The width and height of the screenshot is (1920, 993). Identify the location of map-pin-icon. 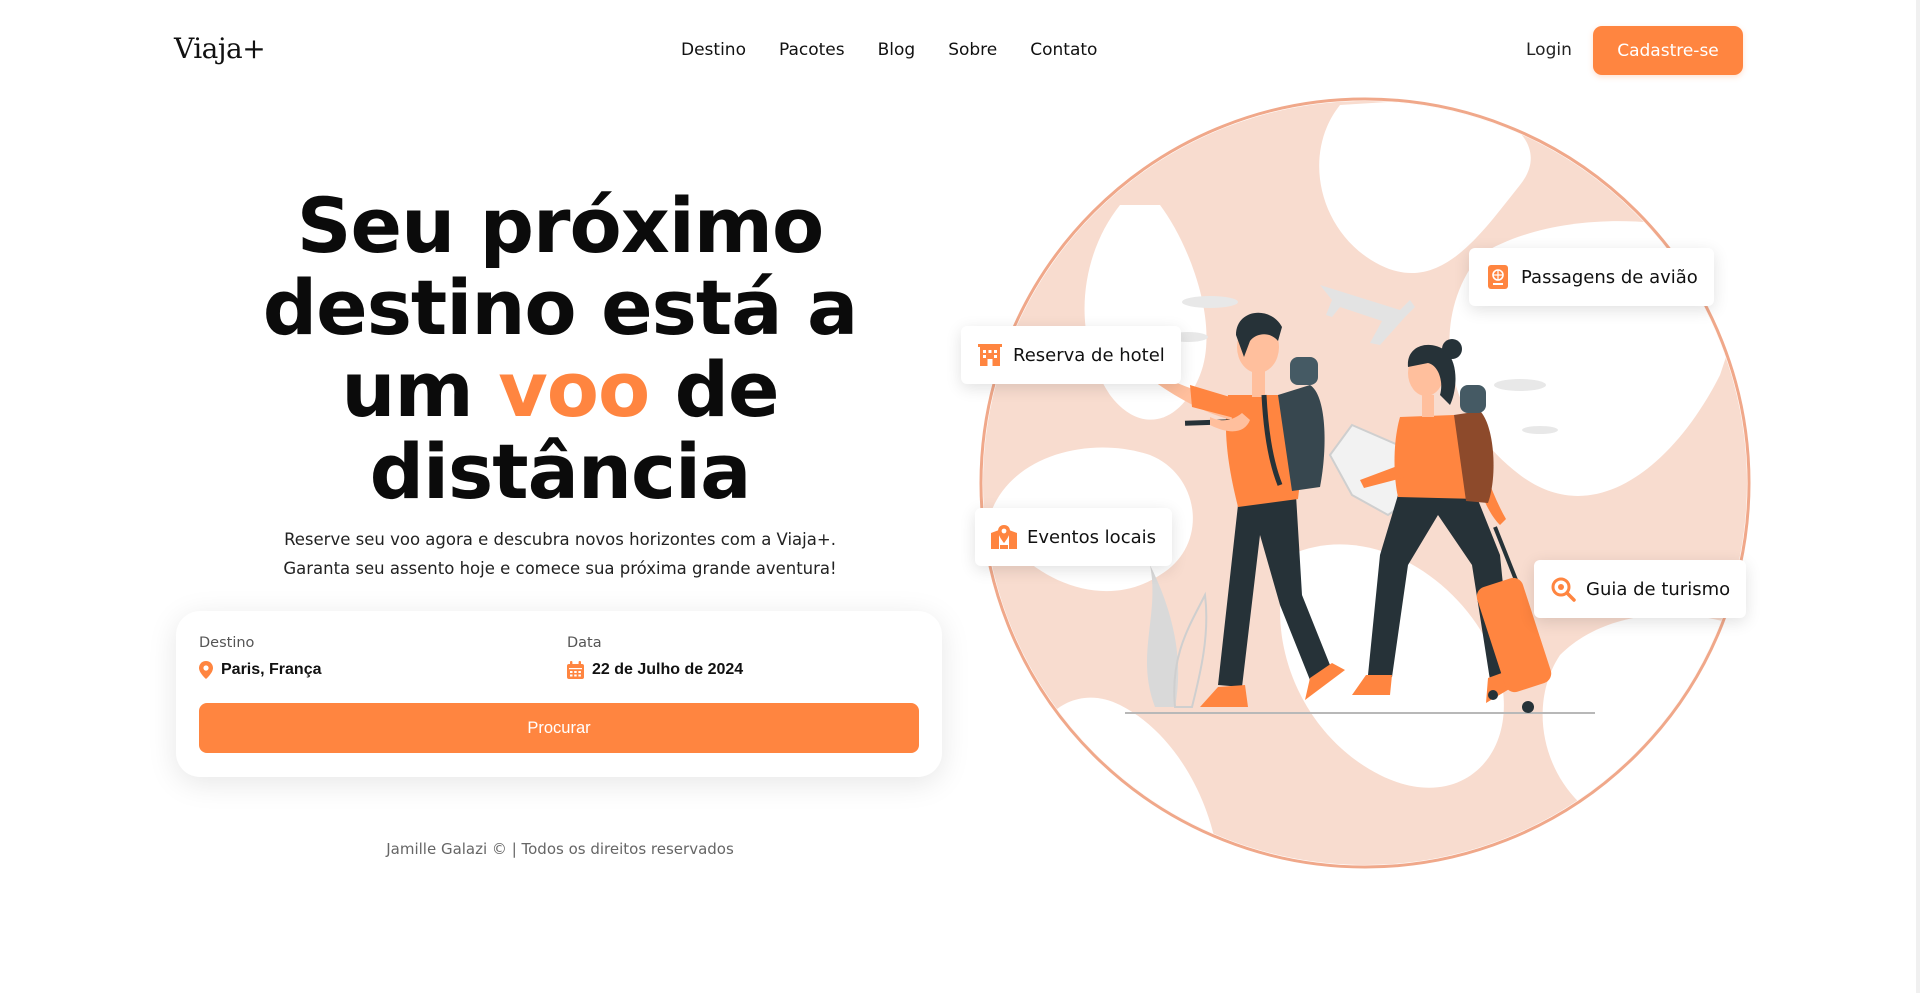
(1004, 537).